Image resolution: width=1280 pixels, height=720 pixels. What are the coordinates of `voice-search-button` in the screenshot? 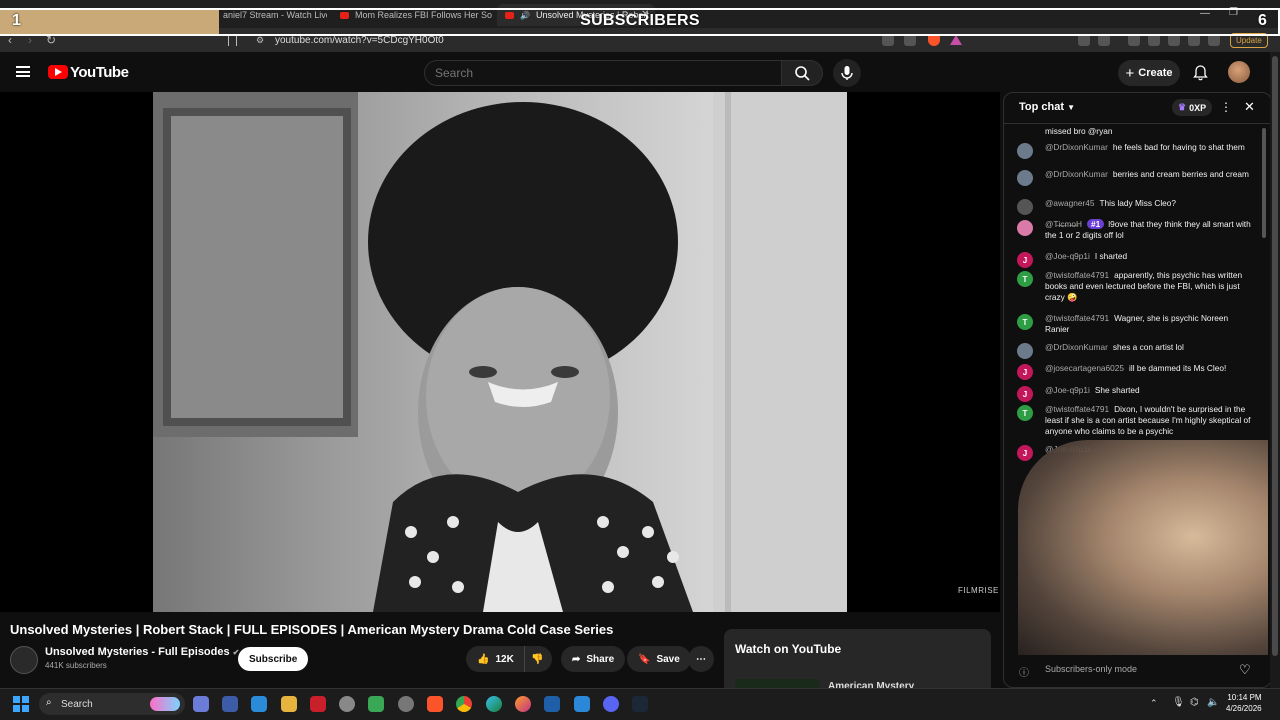 It's located at (847, 73).